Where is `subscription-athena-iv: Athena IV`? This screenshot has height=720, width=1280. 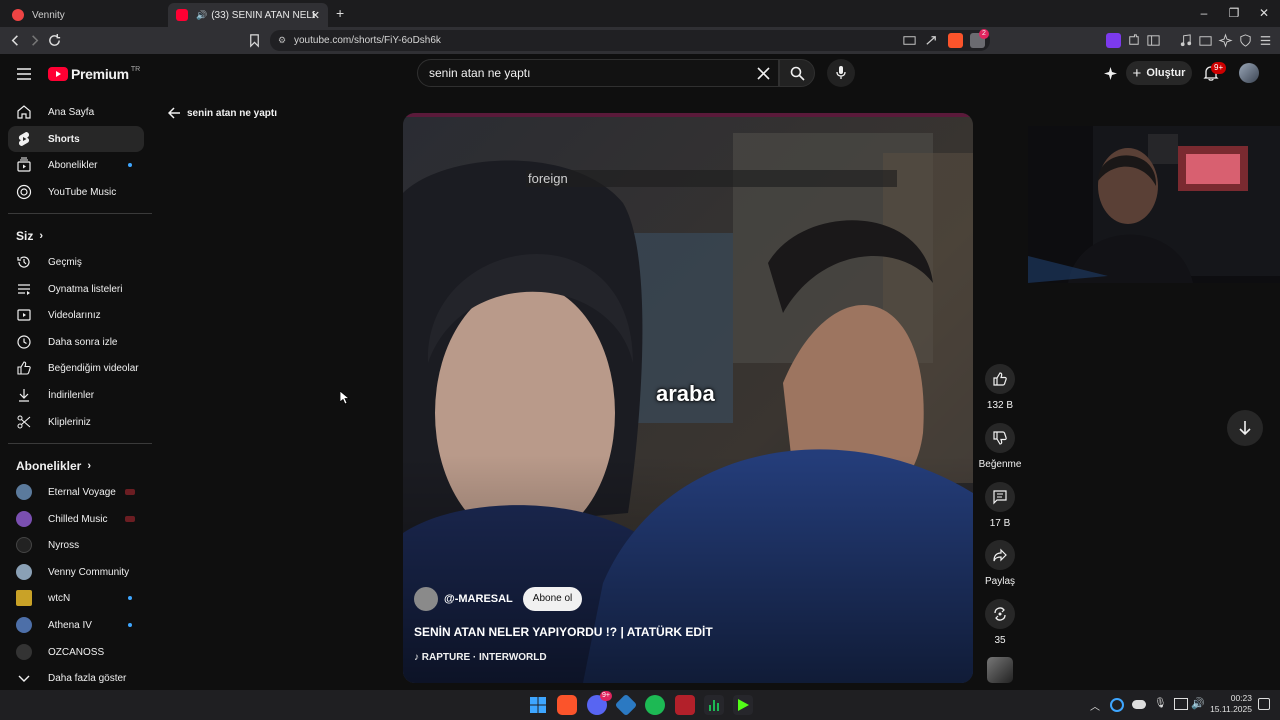 subscription-athena-iv: Athena IV is located at coordinates (76, 625).